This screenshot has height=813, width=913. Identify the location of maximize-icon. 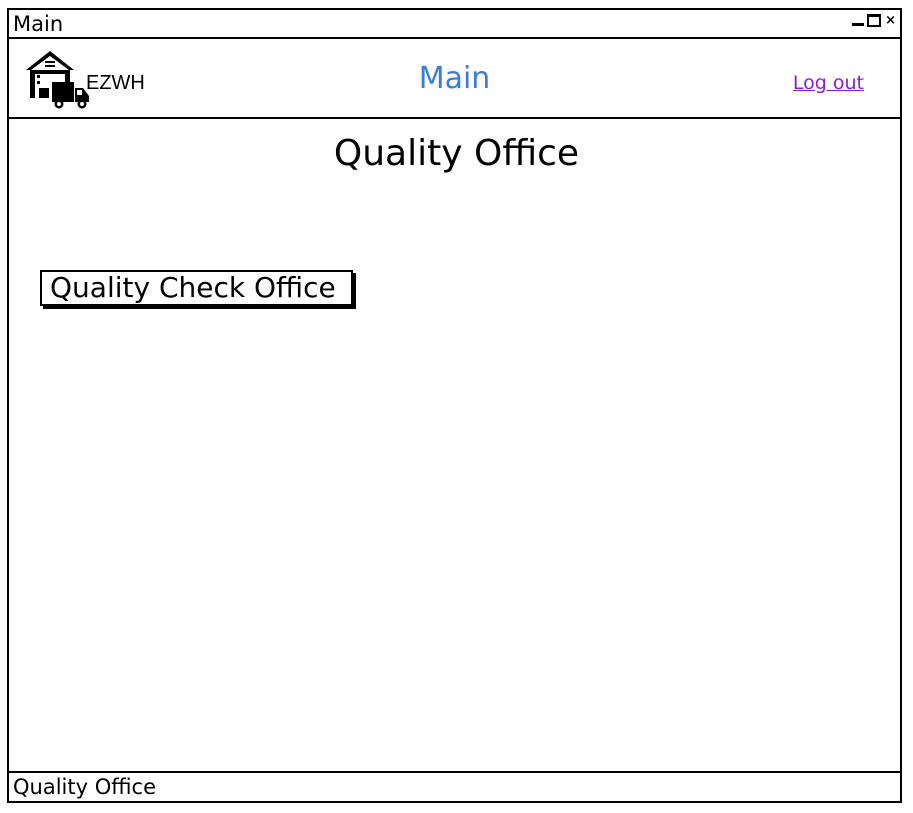
(874, 20).